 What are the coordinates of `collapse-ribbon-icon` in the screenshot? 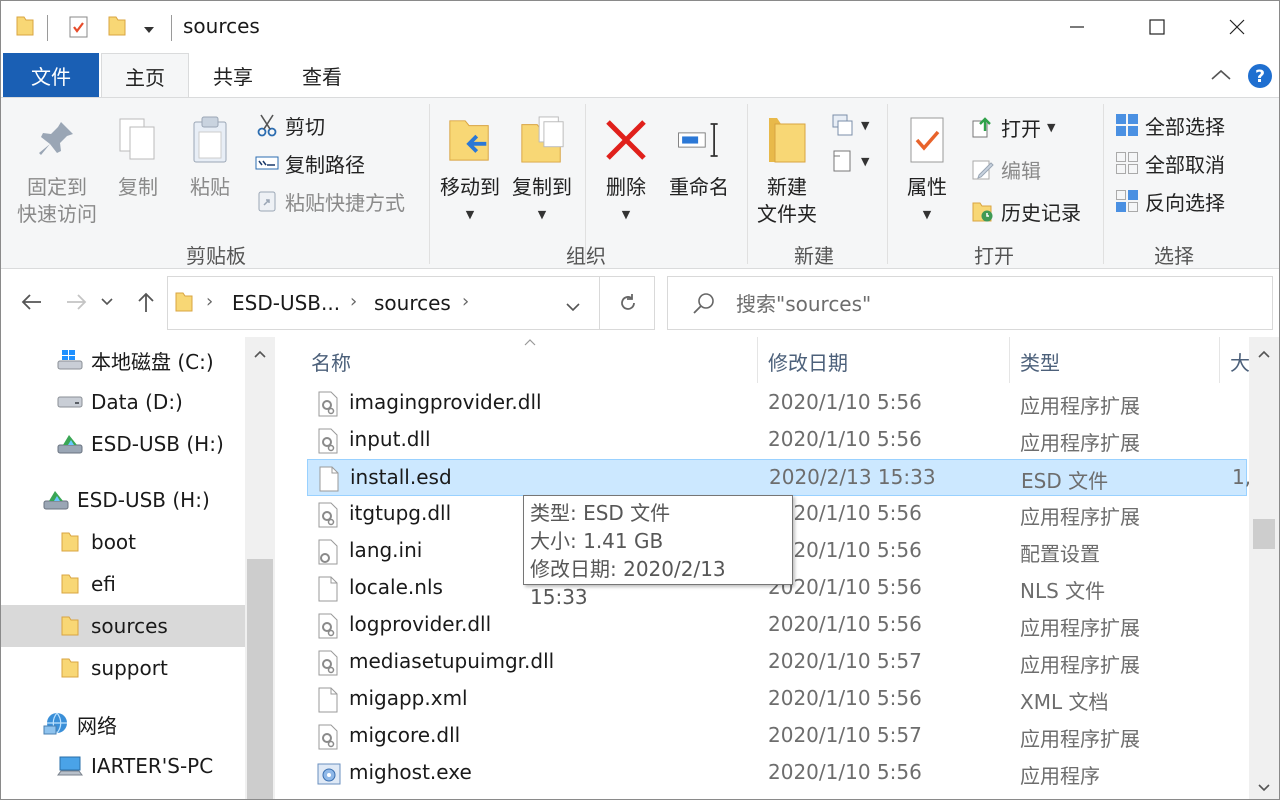 It's located at (1221, 77).